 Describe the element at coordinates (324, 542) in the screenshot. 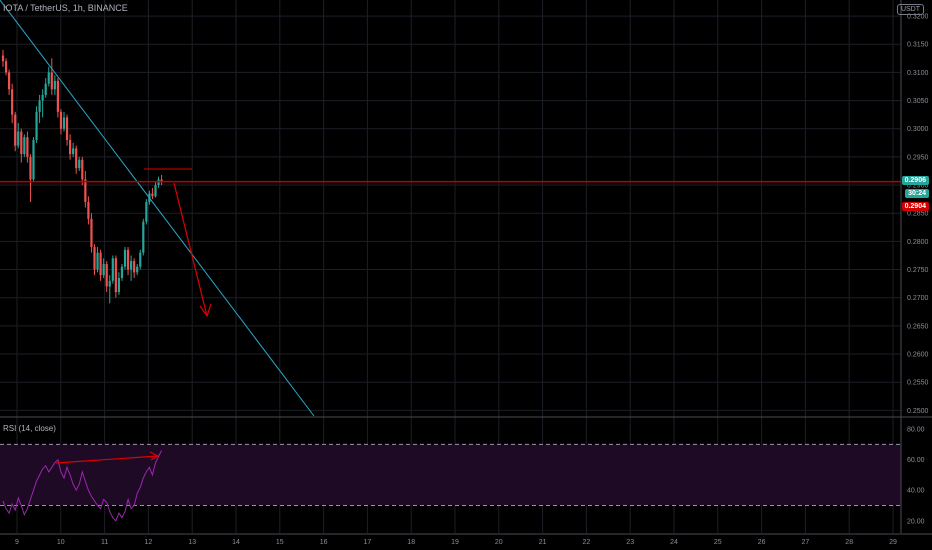

I see `date-tick-label: 16` at that location.